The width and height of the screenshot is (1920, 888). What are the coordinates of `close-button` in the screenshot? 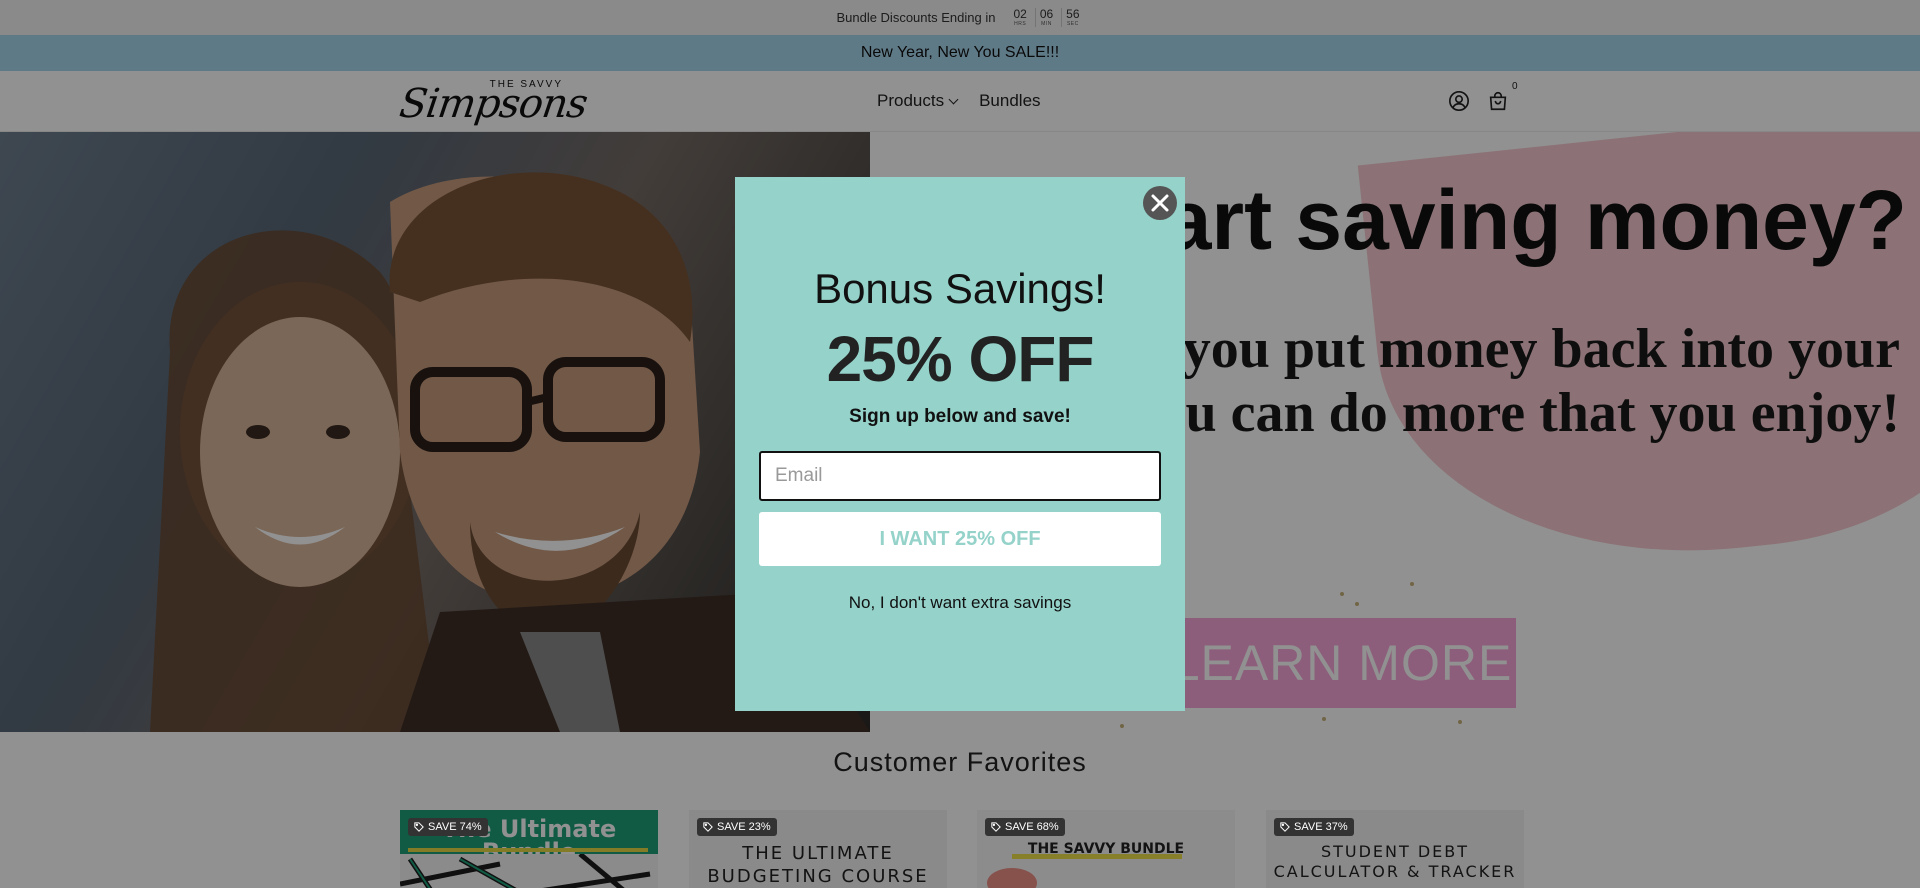 It's located at (1160, 203).